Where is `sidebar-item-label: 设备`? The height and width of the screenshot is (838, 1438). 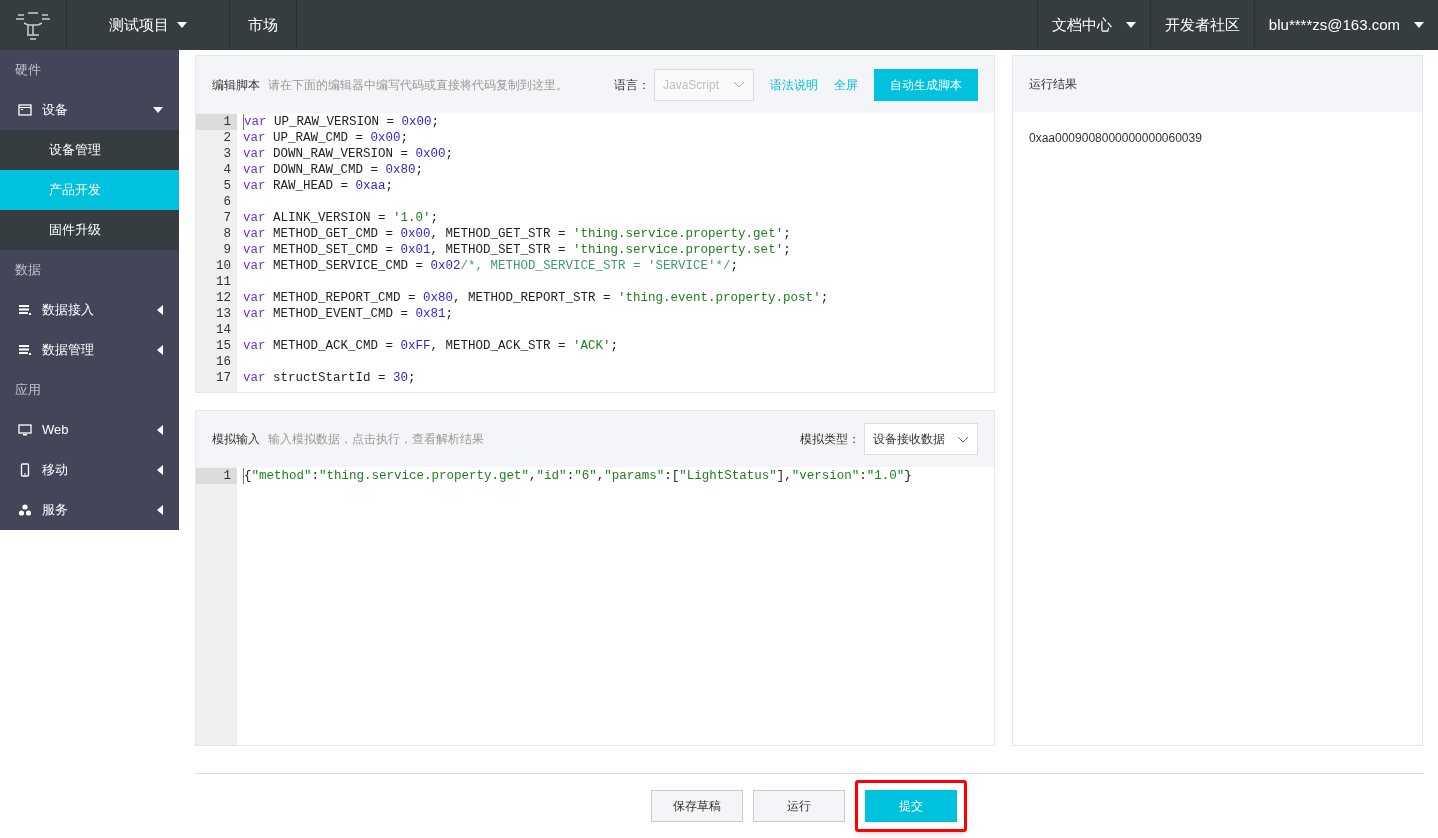
sidebar-item-label: 设备 is located at coordinates (55, 110).